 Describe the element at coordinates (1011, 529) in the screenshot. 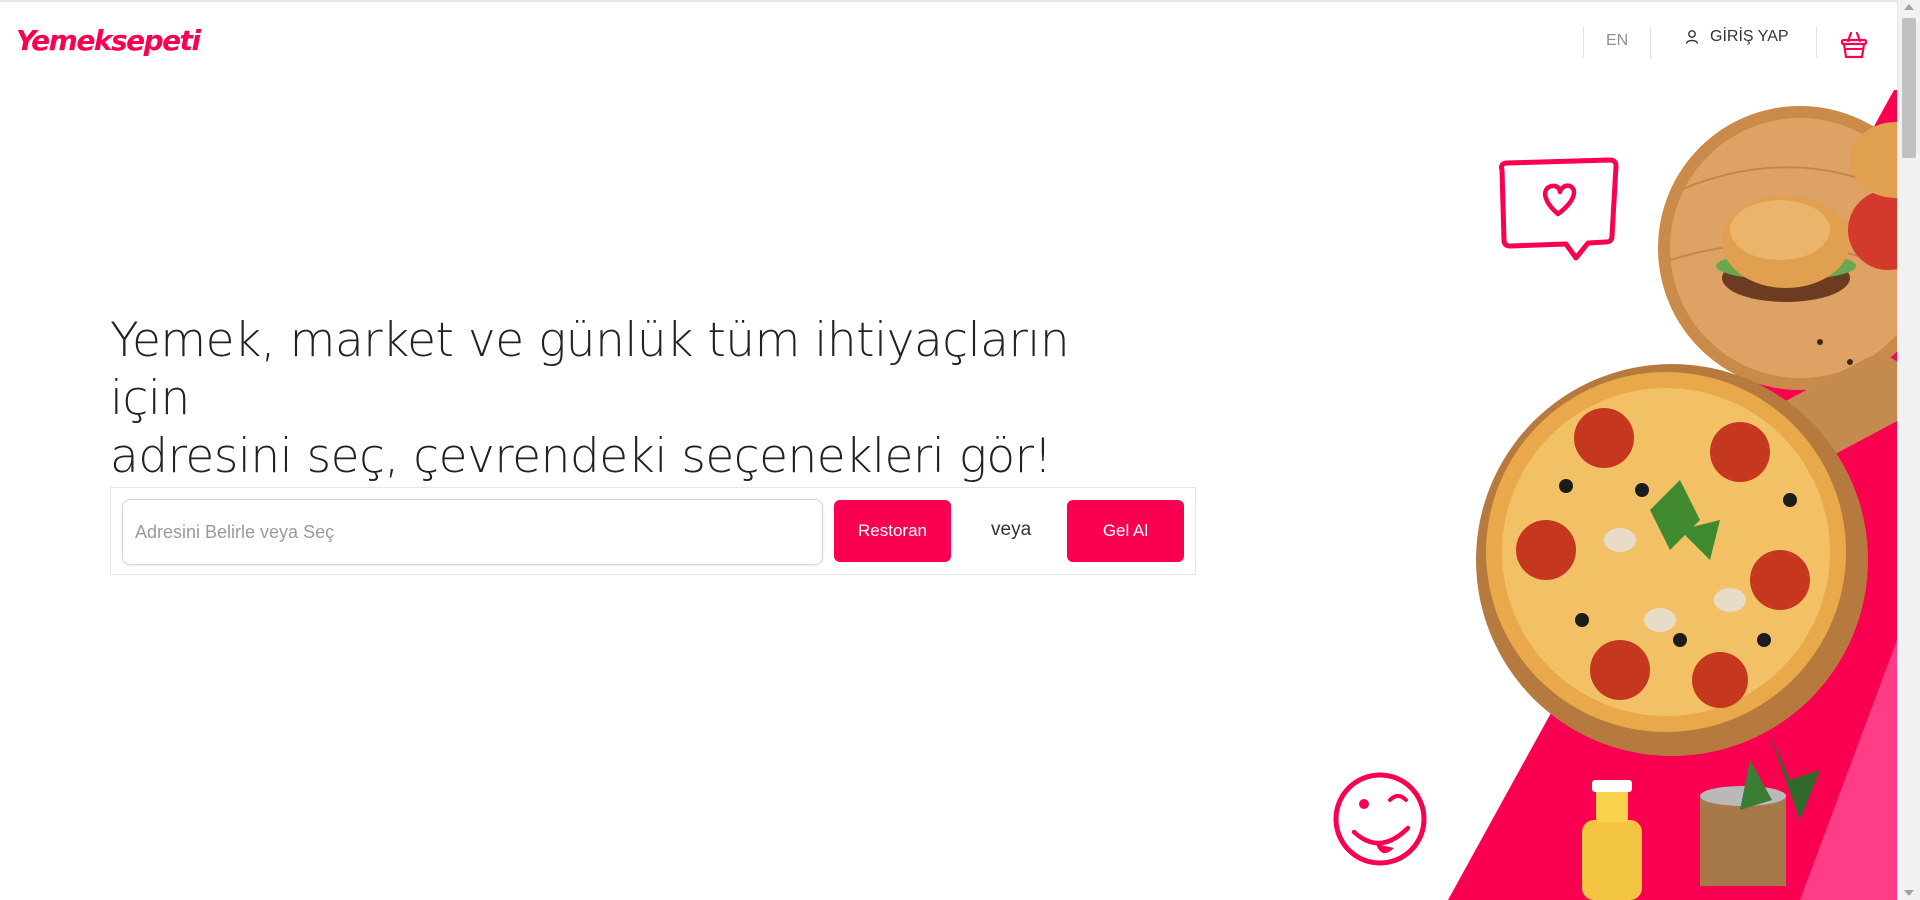

I see `or-text: veya` at that location.